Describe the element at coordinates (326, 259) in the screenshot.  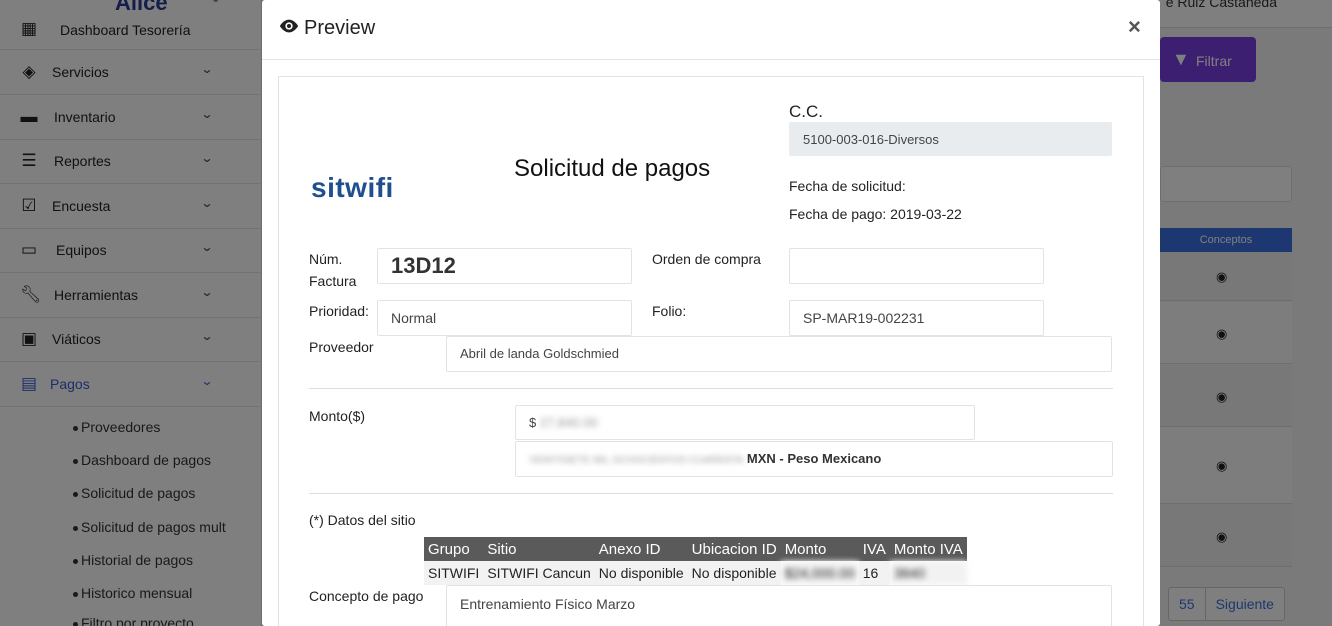
I see `num-factura-label: Núm.` at that location.